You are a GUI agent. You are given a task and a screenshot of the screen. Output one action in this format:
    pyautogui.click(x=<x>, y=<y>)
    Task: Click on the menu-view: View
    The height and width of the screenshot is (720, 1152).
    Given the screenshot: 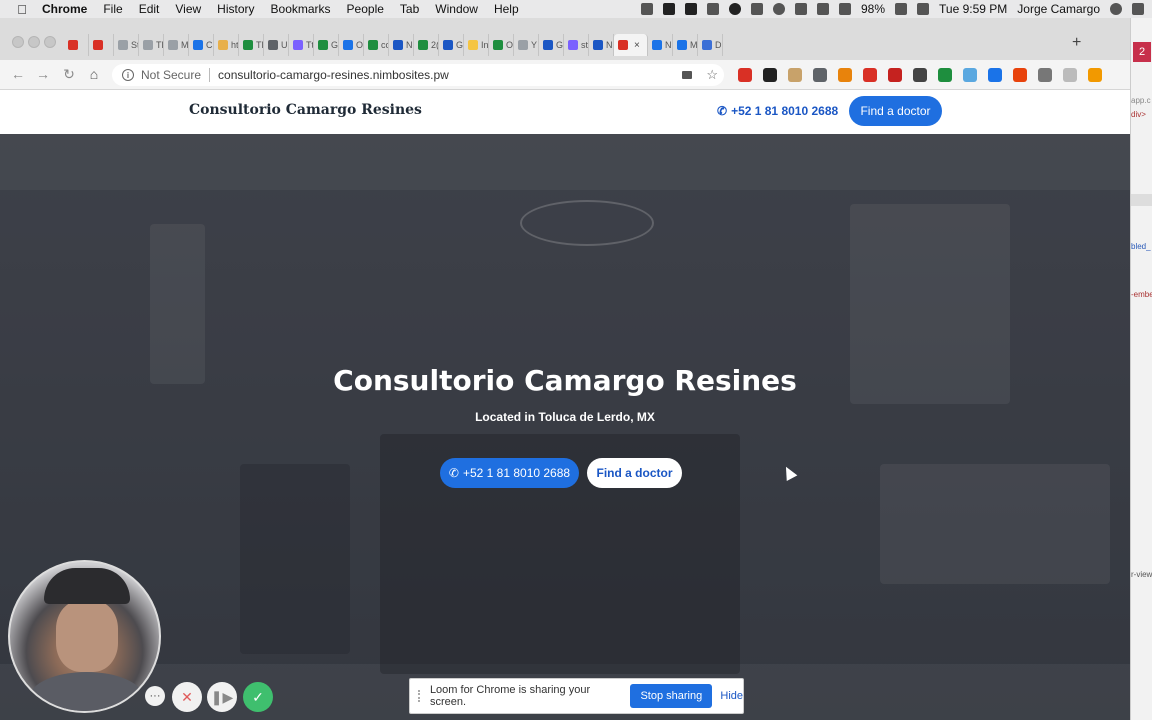 What is the action you would take?
    pyautogui.click(x=188, y=9)
    